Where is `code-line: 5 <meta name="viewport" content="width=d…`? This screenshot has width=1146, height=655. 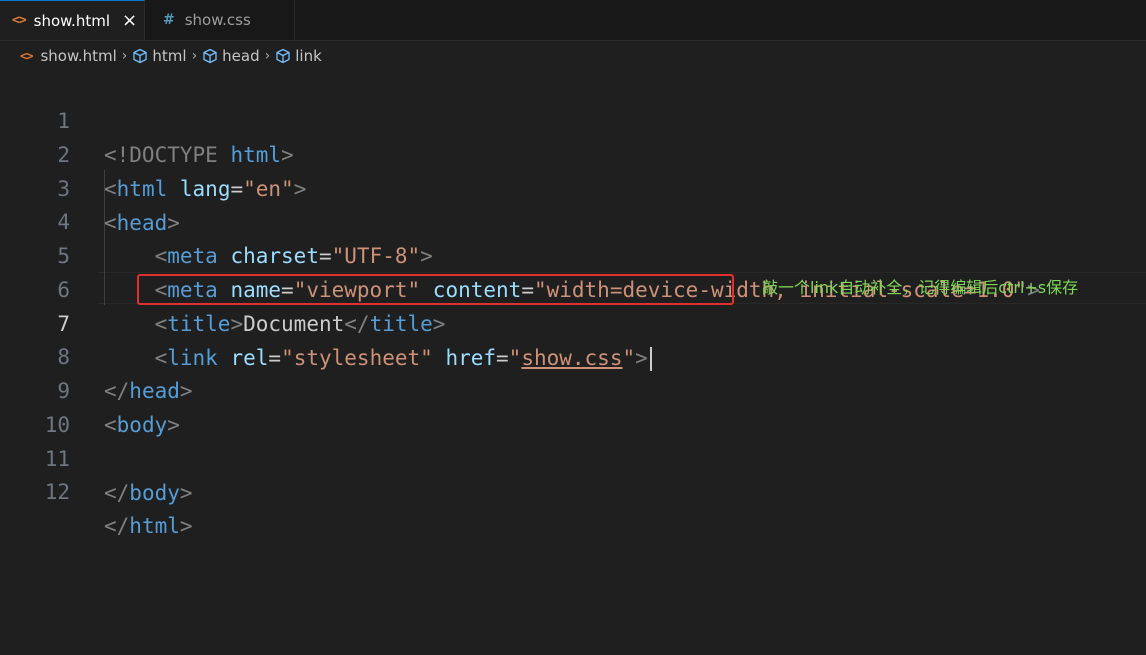 code-line: 5 <meta name="viewport" content="width=d… is located at coordinates (573, 253).